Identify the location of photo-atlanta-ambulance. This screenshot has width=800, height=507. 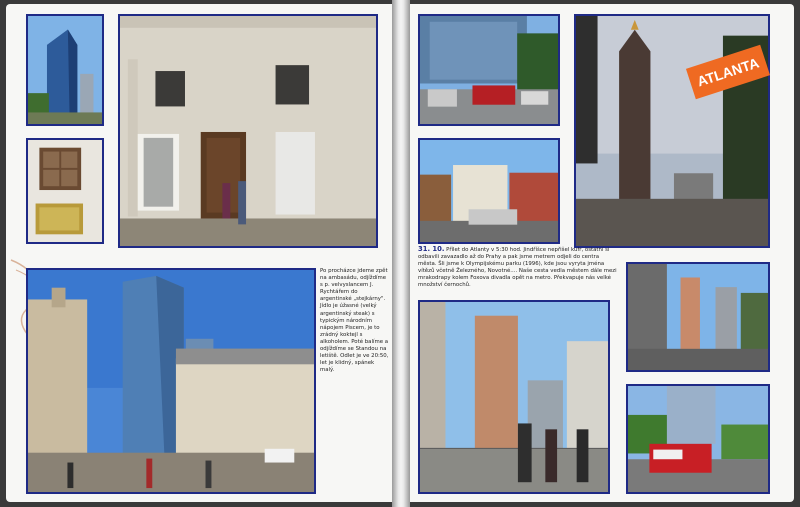
(698, 439).